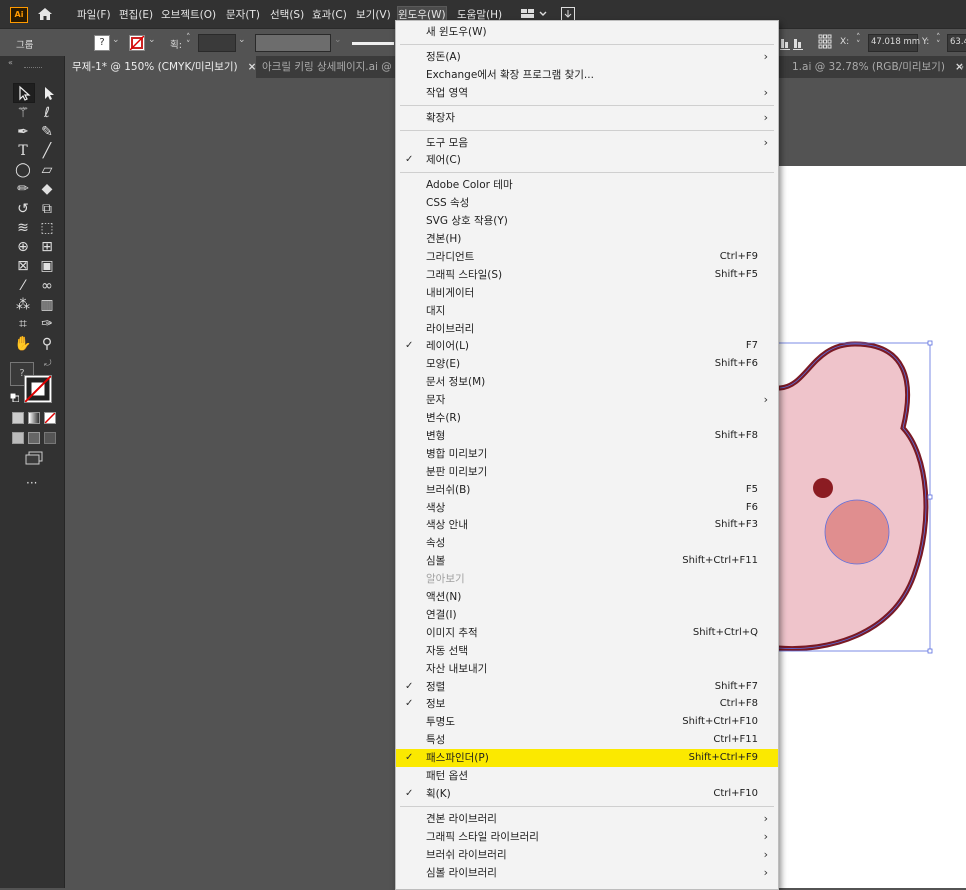 The height and width of the screenshot is (890, 966). I want to click on brush-stroke-preview, so click(373, 43).